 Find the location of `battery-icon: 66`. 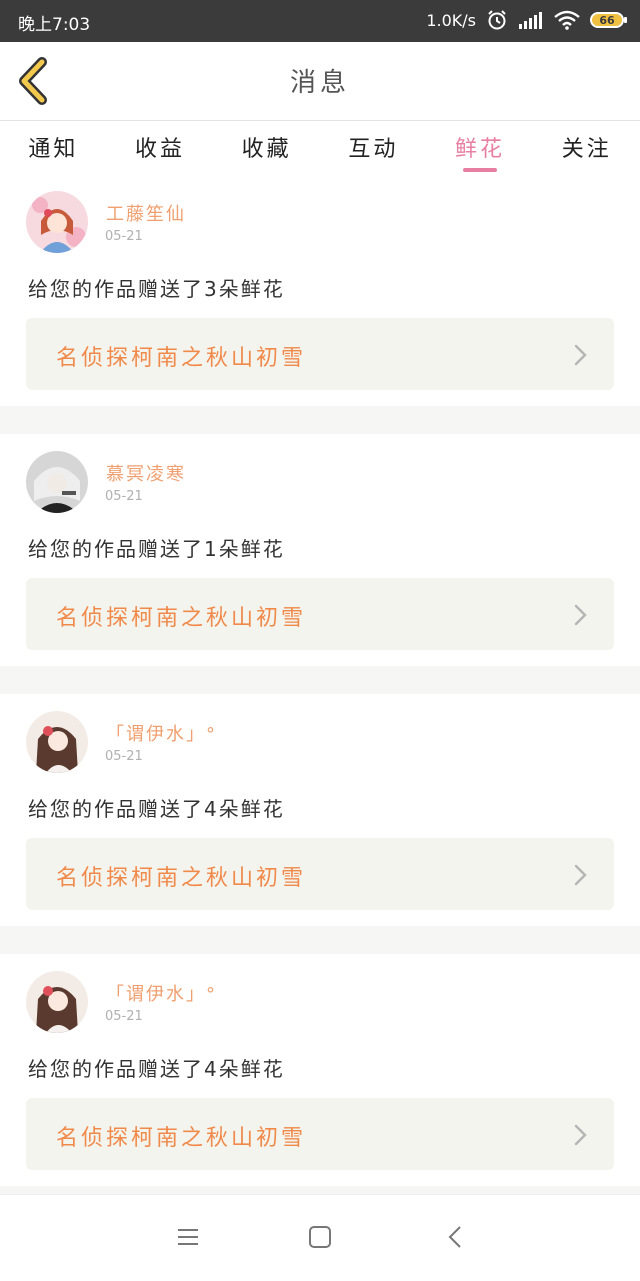

battery-icon: 66 is located at coordinates (608, 20).